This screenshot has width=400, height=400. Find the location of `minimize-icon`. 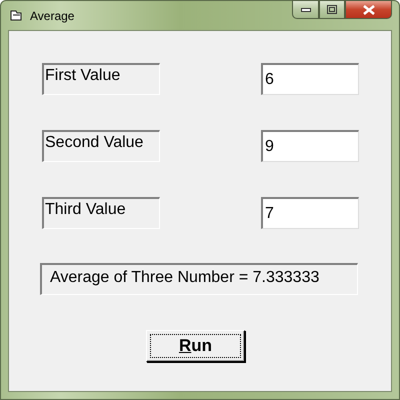

minimize-icon is located at coordinates (305, 10).